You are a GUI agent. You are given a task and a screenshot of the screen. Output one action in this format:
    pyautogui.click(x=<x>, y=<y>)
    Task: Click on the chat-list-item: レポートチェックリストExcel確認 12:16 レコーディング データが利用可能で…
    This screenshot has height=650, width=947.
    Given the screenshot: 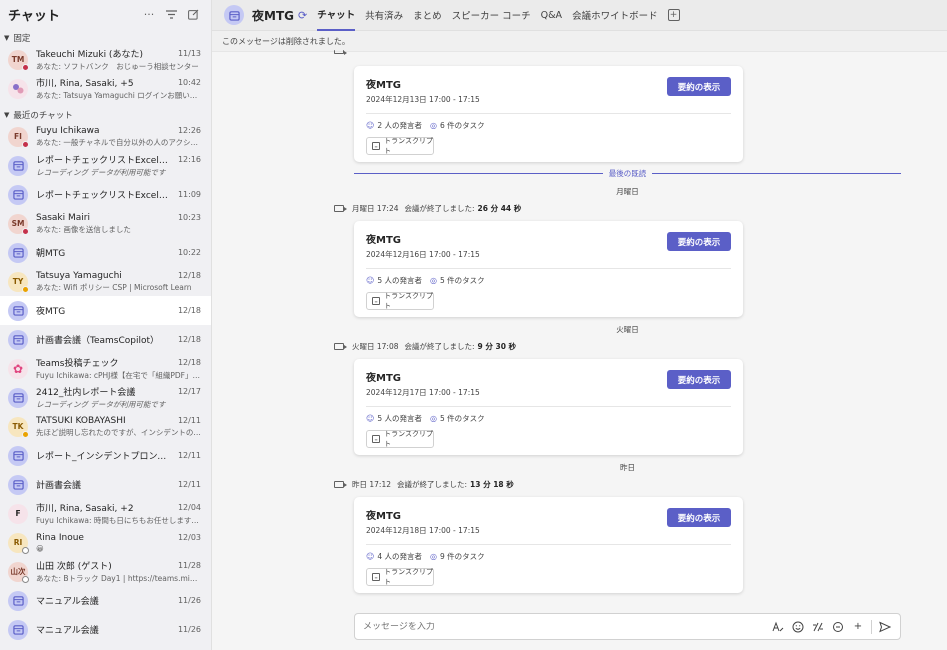 What is the action you would take?
    pyautogui.click(x=105, y=165)
    